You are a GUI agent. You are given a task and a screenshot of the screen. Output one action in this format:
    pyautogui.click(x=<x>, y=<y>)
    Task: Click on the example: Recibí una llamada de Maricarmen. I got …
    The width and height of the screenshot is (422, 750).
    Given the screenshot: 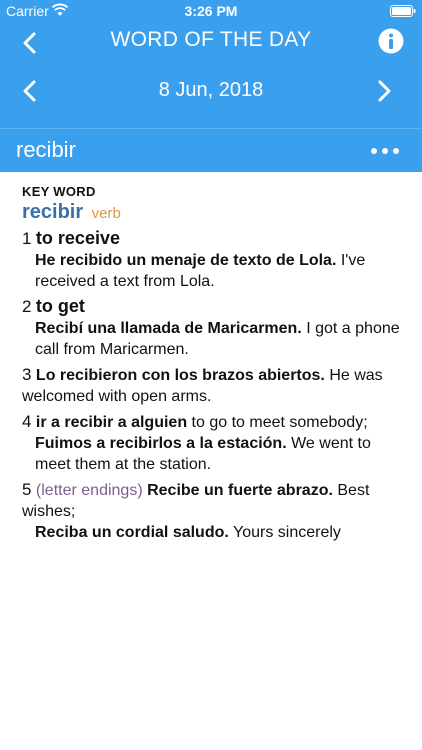 What is the action you would take?
    pyautogui.click(x=212, y=339)
    